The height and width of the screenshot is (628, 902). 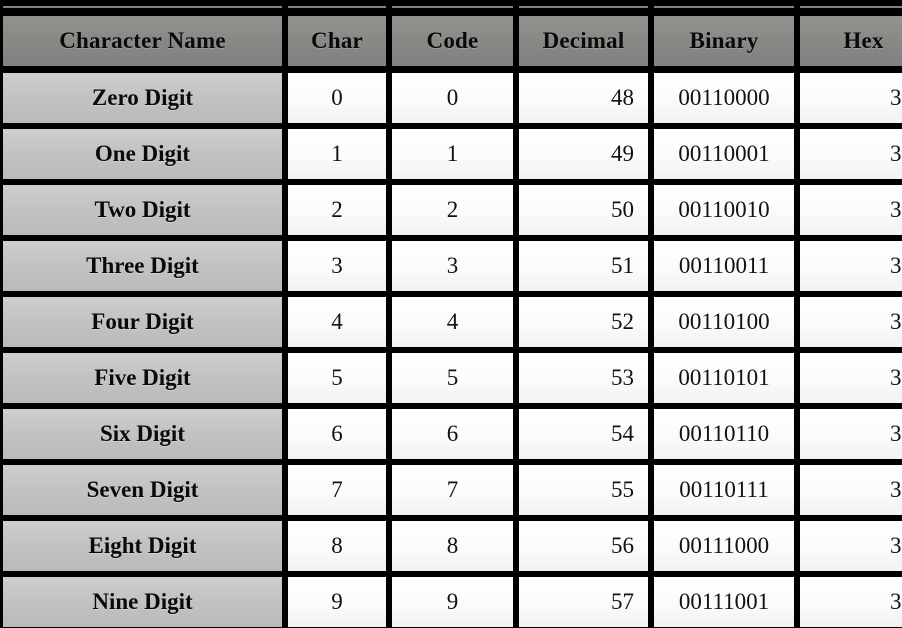 I want to click on table-row: Four Digit 4 4 52 00110100 34, so click(x=451, y=322).